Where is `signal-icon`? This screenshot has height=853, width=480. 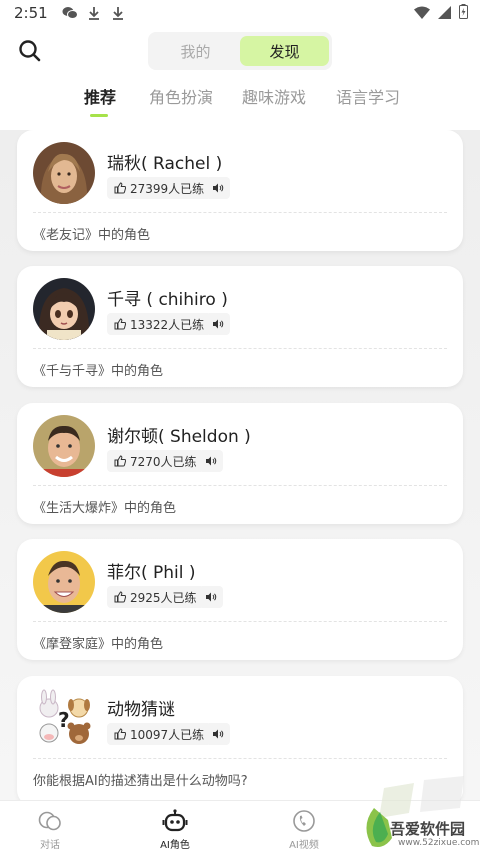 signal-icon is located at coordinates (444, 13).